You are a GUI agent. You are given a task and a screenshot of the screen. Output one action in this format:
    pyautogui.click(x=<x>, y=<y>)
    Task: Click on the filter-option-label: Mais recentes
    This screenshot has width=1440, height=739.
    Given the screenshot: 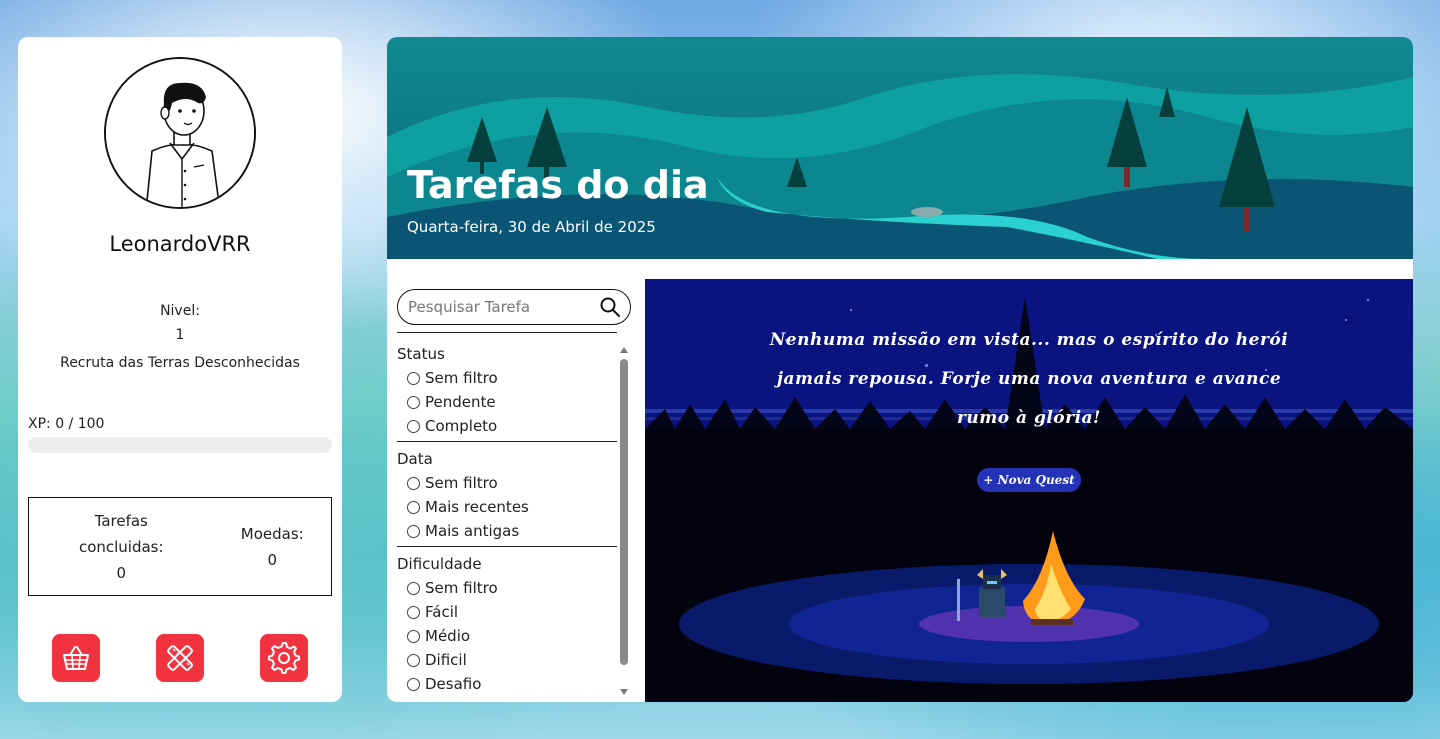 What is the action you would take?
    pyautogui.click(x=477, y=507)
    